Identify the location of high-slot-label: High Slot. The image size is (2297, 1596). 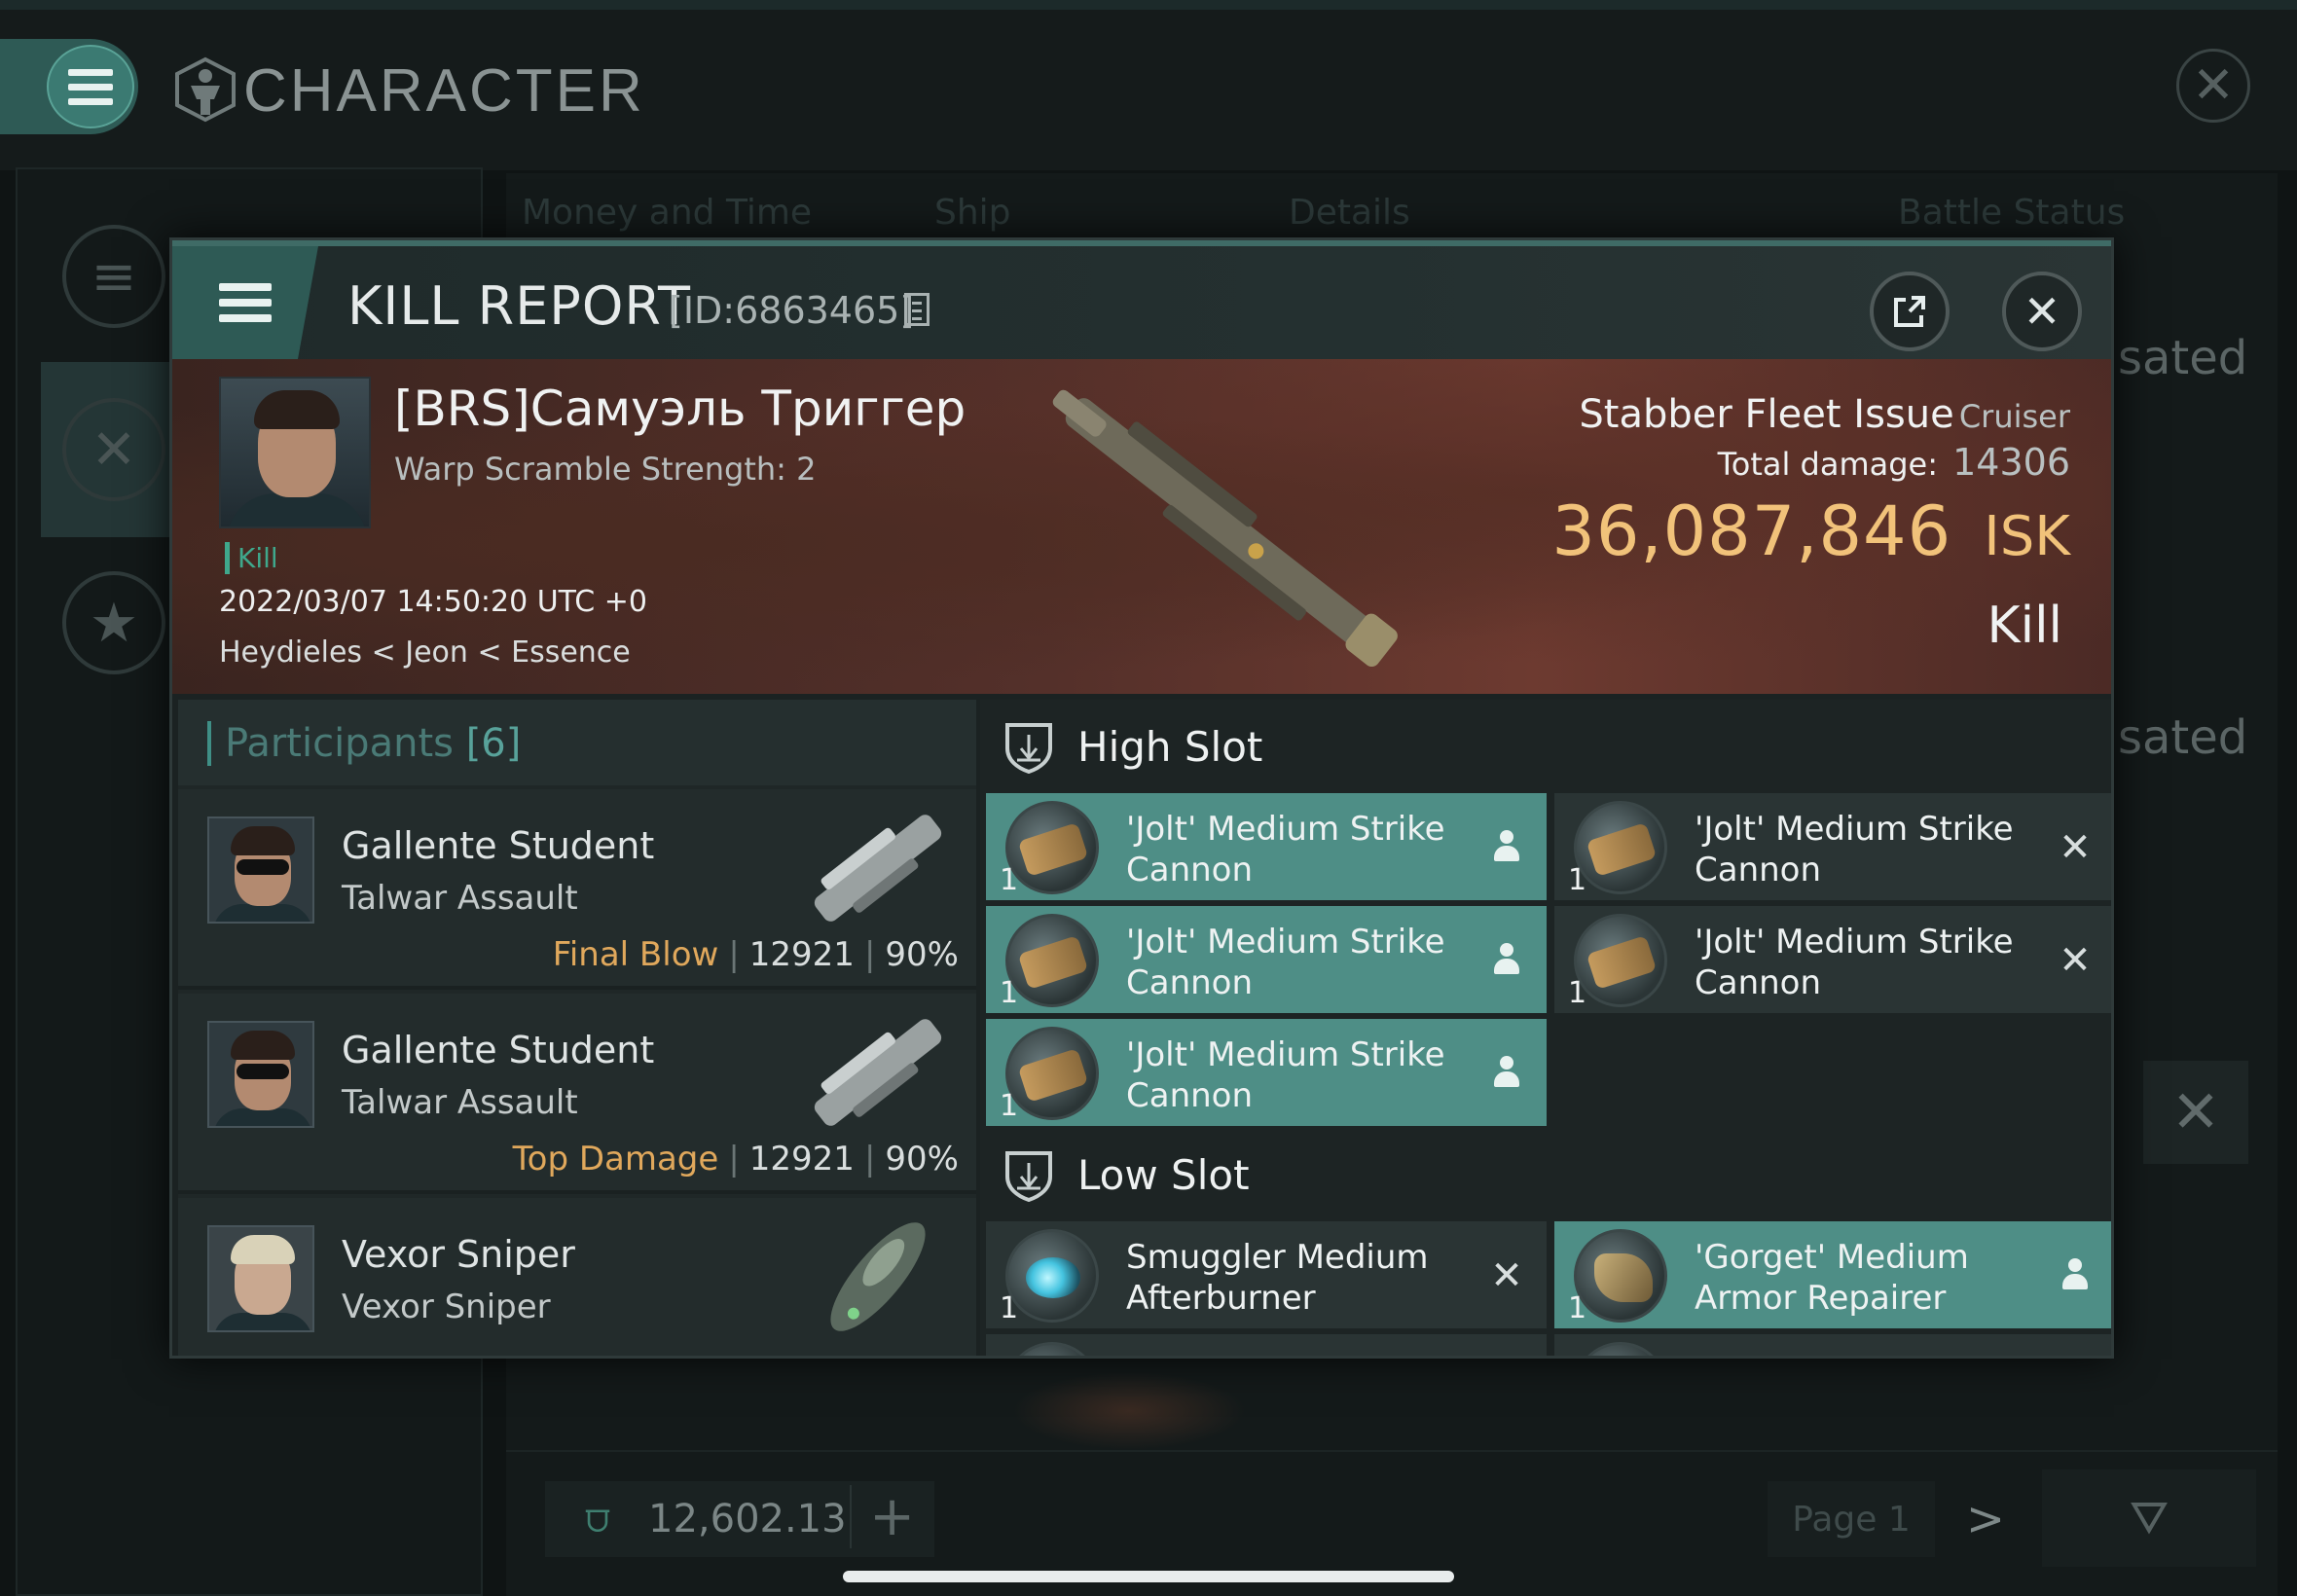
(1170, 747).